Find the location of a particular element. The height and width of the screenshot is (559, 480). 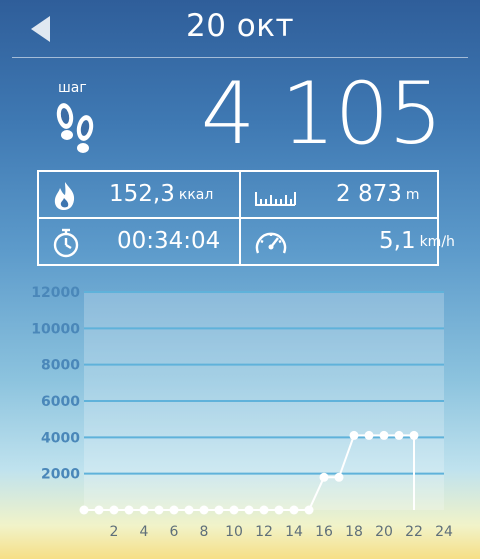

page-title: 20 окт is located at coordinates (240, 26).